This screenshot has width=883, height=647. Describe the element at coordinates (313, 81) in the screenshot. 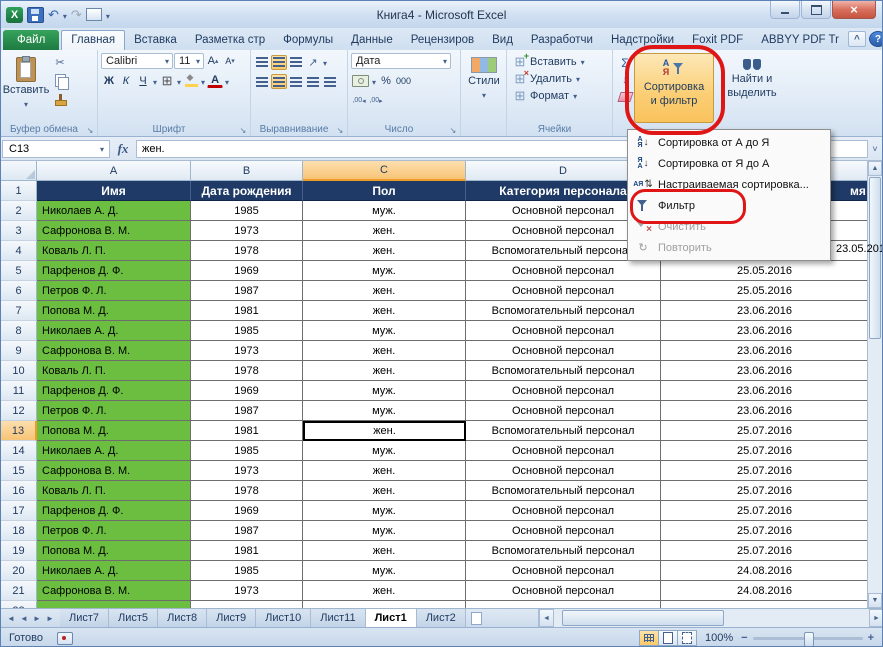

I see `decrease-indent-button` at that location.